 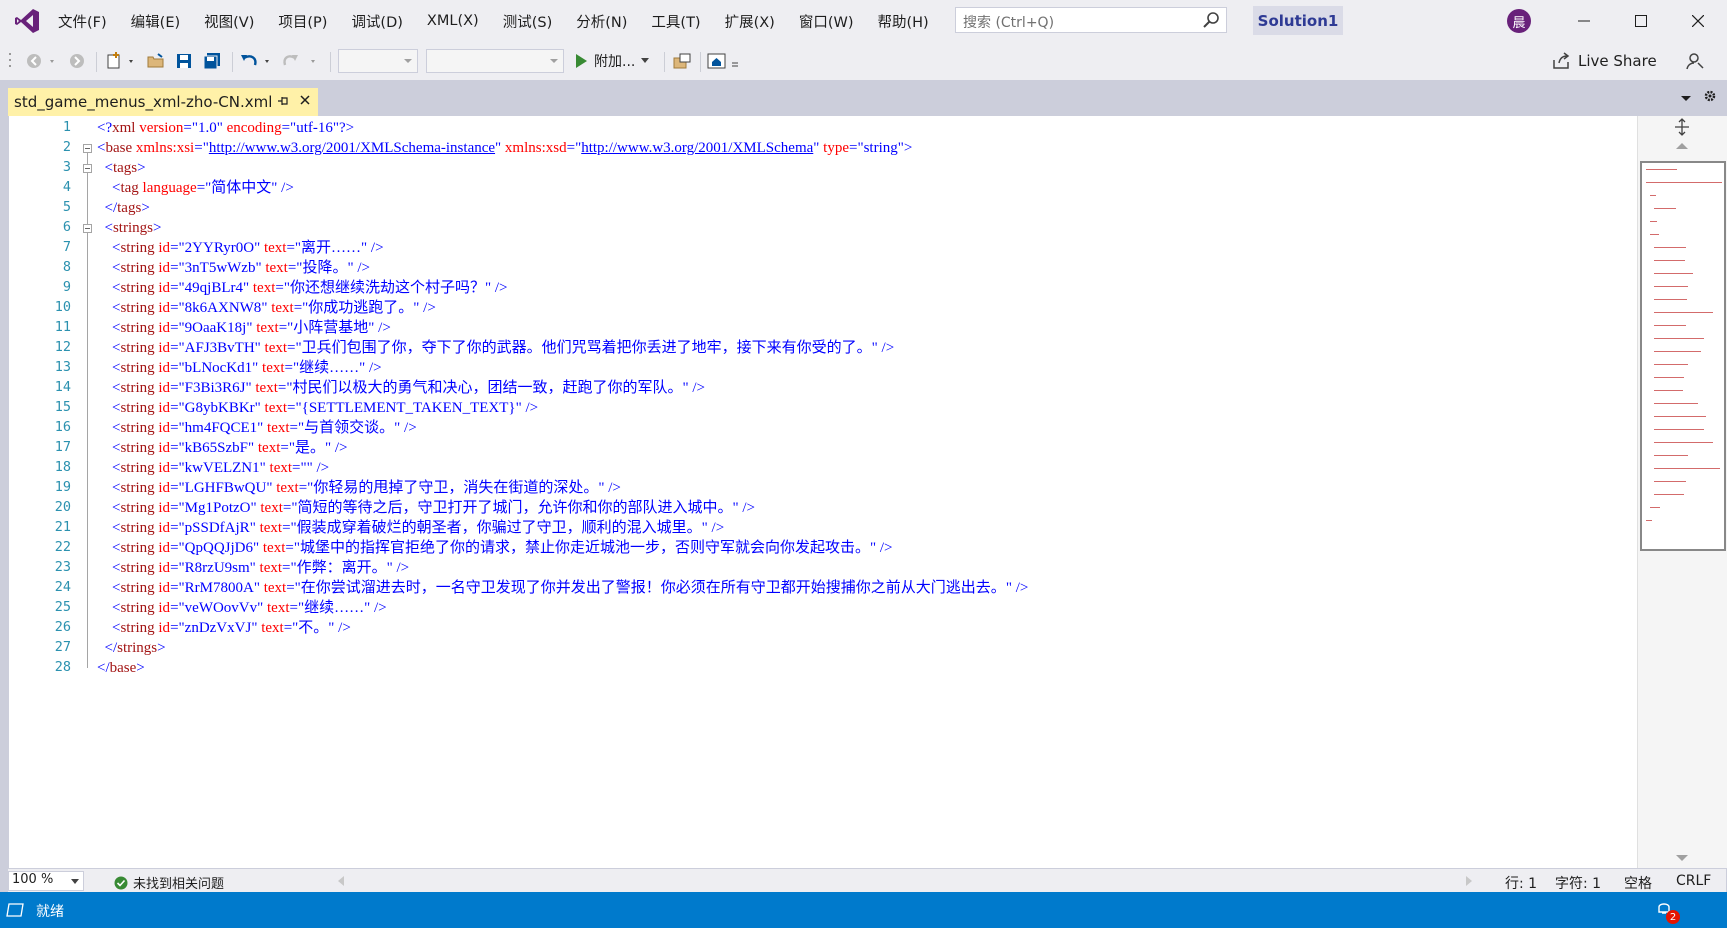 What do you see at coordinates (239, 368) in the screenshot?
I see `code-line: <string id="bLNocKd1" text="继续……" />` at bounding box center [239, 368].